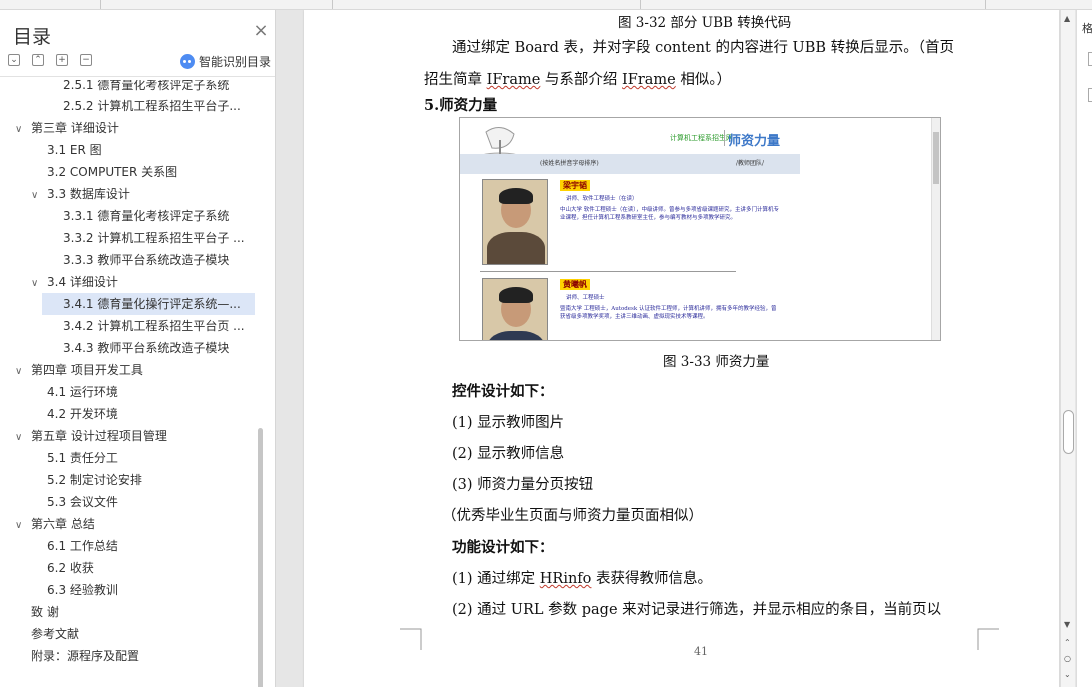  Describe the element at coordinates (82, 502) in the screenshot. I see `toc-item-label: 5.3 会议文件` at that location.